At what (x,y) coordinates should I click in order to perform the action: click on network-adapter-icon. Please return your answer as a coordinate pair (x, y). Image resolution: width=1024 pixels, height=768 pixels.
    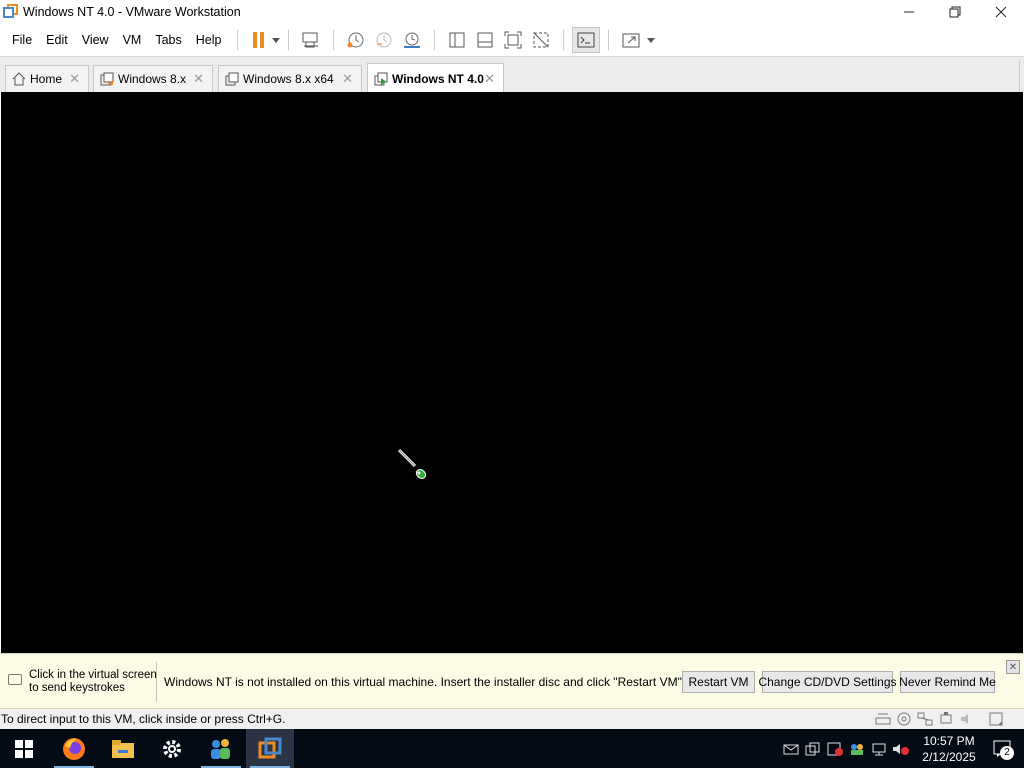
    Looking at the image, I should click on (925, 718).